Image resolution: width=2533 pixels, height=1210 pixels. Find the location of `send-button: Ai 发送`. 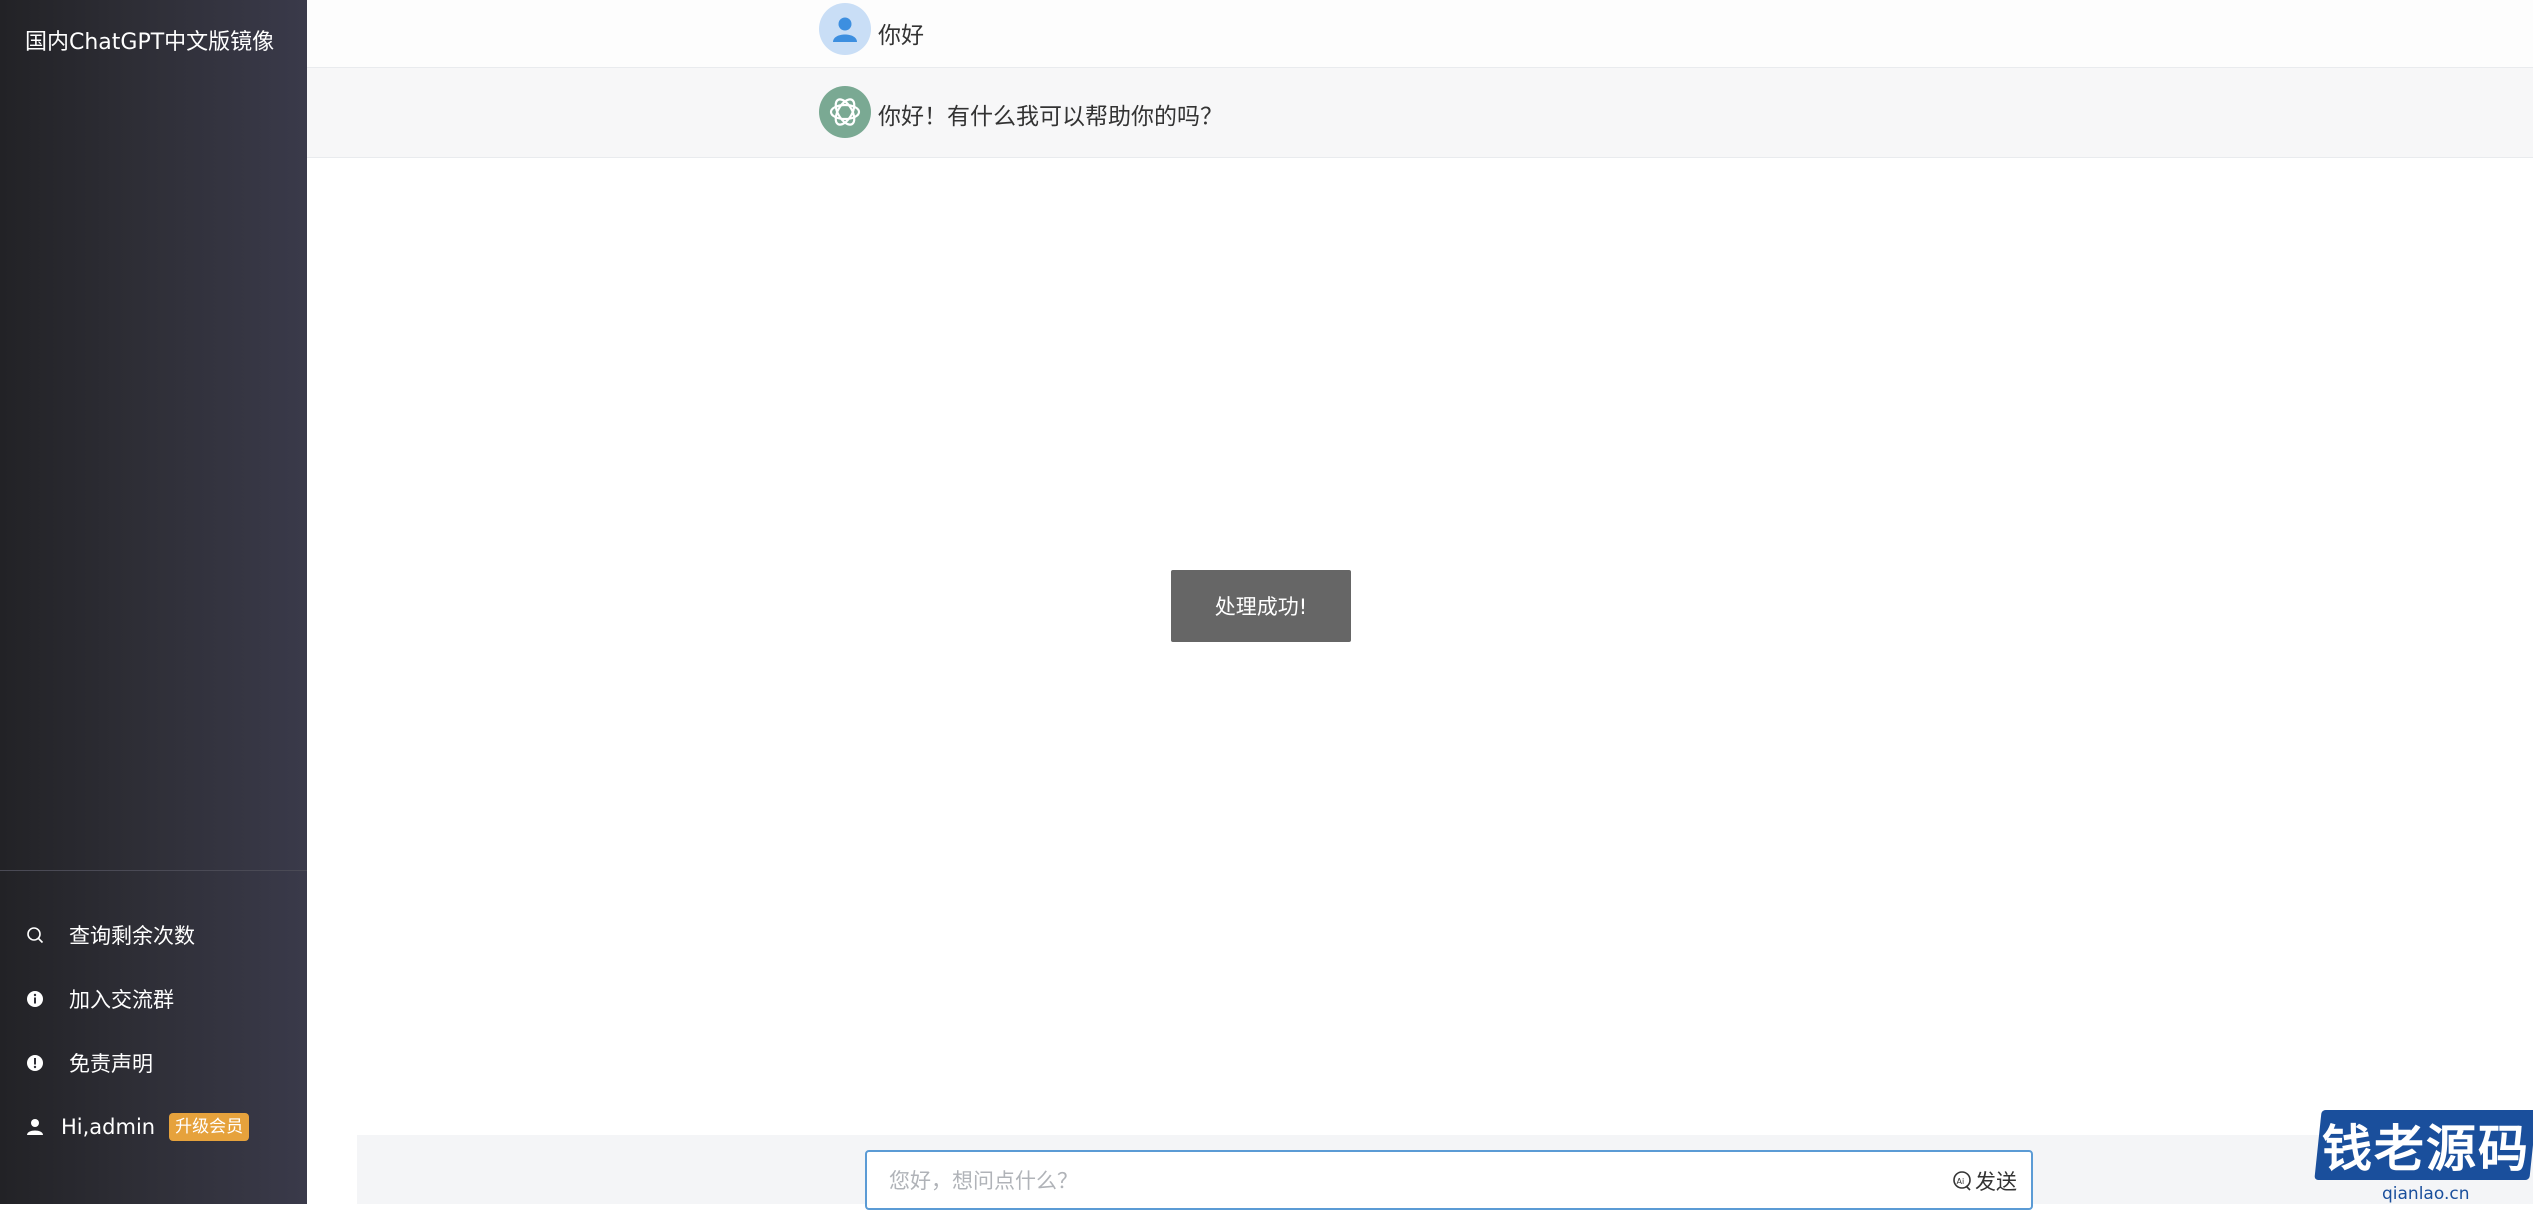

send-button: Ai 发送 is located at coordinates (1984, 1181).